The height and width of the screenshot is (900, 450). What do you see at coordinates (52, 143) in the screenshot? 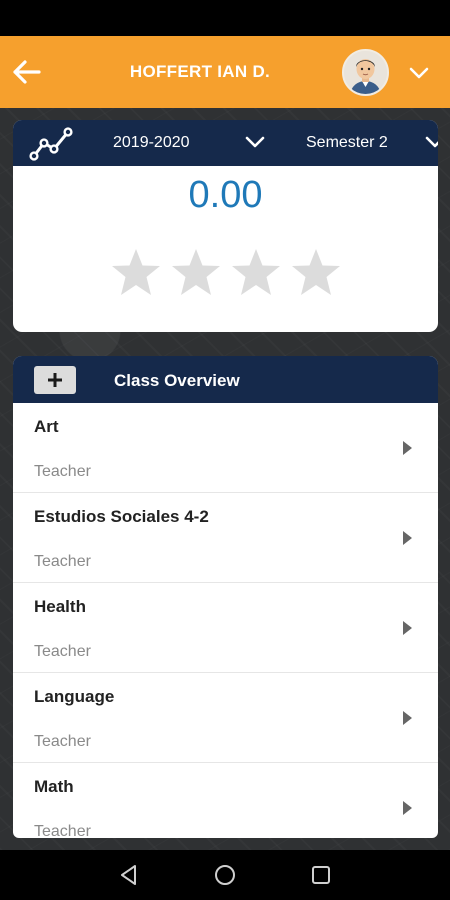
I see `trend-chart-icon` at bounding box center [52, 143].